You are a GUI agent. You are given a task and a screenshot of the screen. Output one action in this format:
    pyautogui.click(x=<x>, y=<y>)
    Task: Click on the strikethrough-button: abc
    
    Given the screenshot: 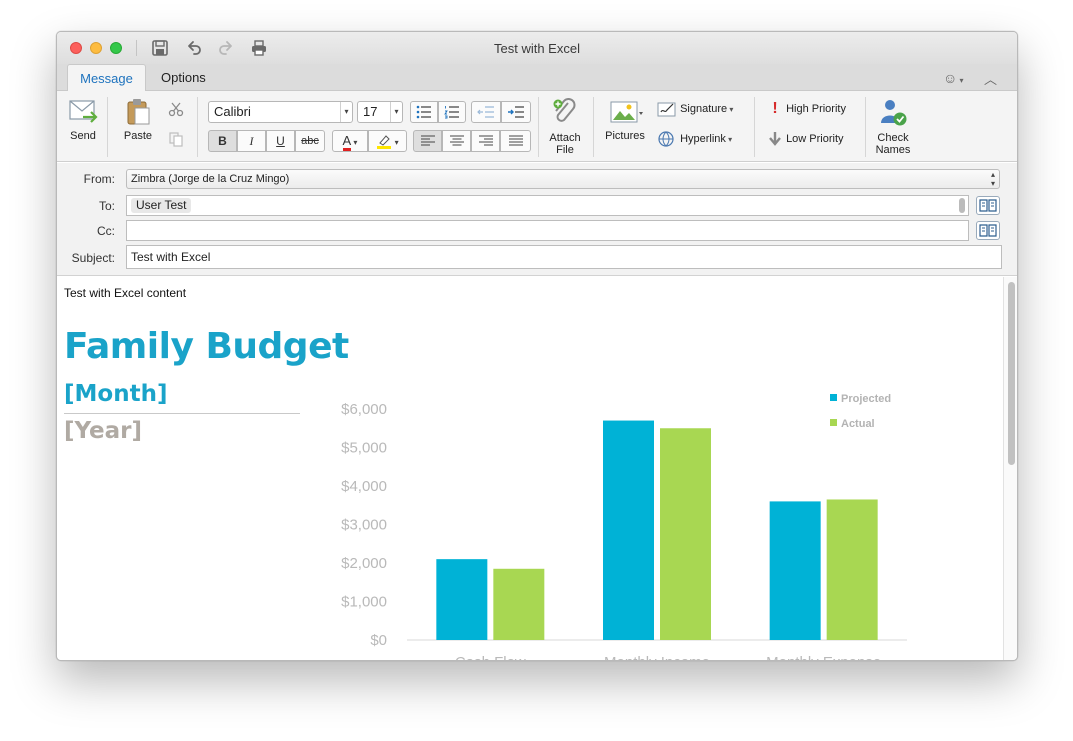 What is the action you would take?
    pyautogui.click(x=310, y=141)
    